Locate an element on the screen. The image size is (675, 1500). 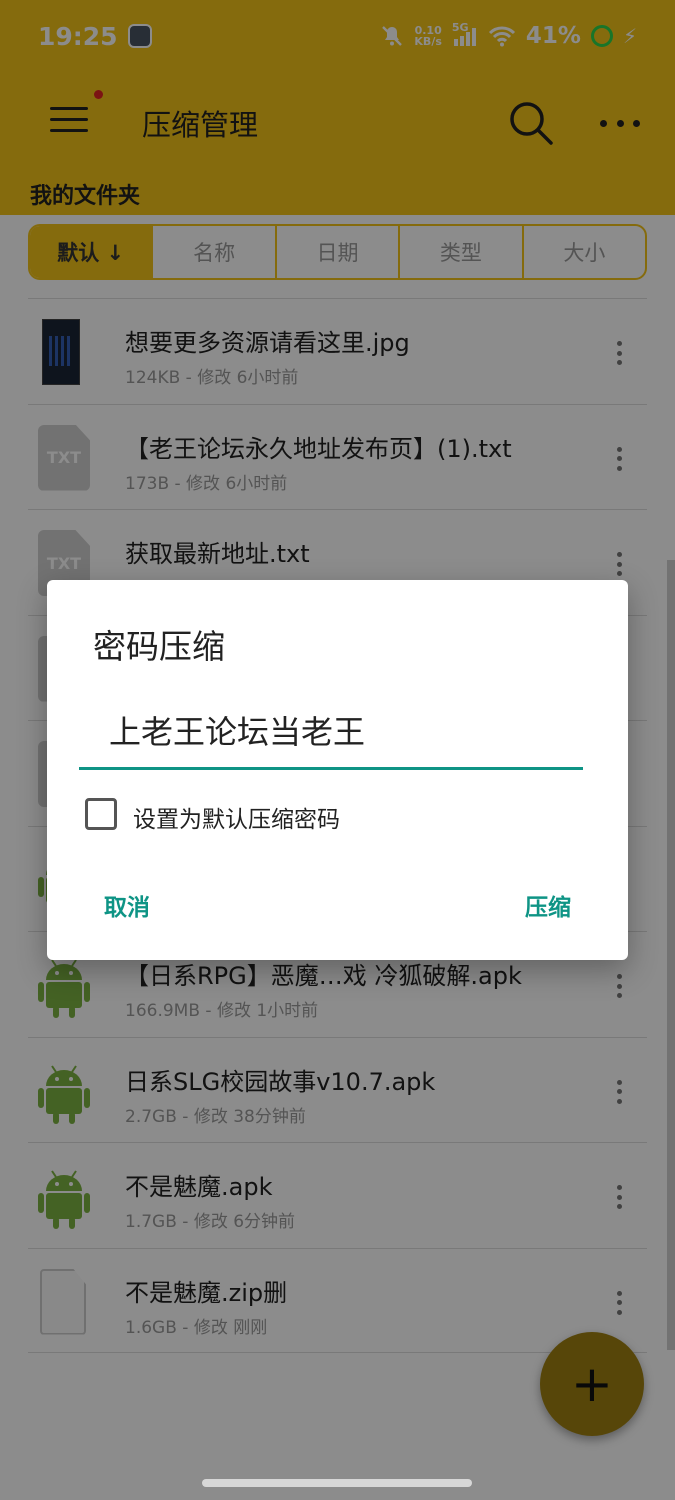
cancel-button: 取消 is located at coordinates (127, 905).